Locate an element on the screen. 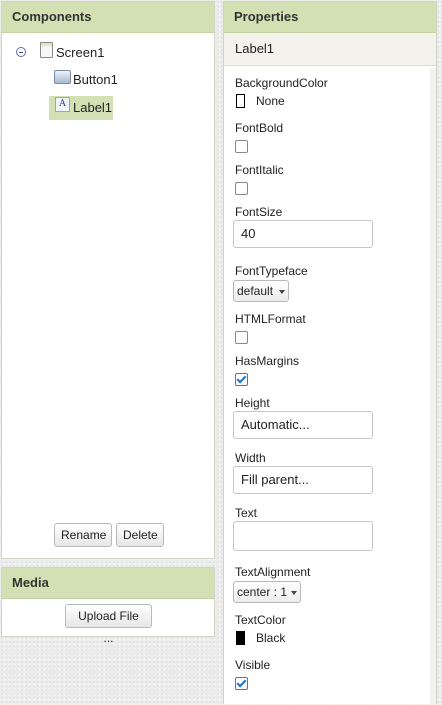 This screenshot has height=705, width=442. fontbold-checkbox is located at coordinates (241, 146).